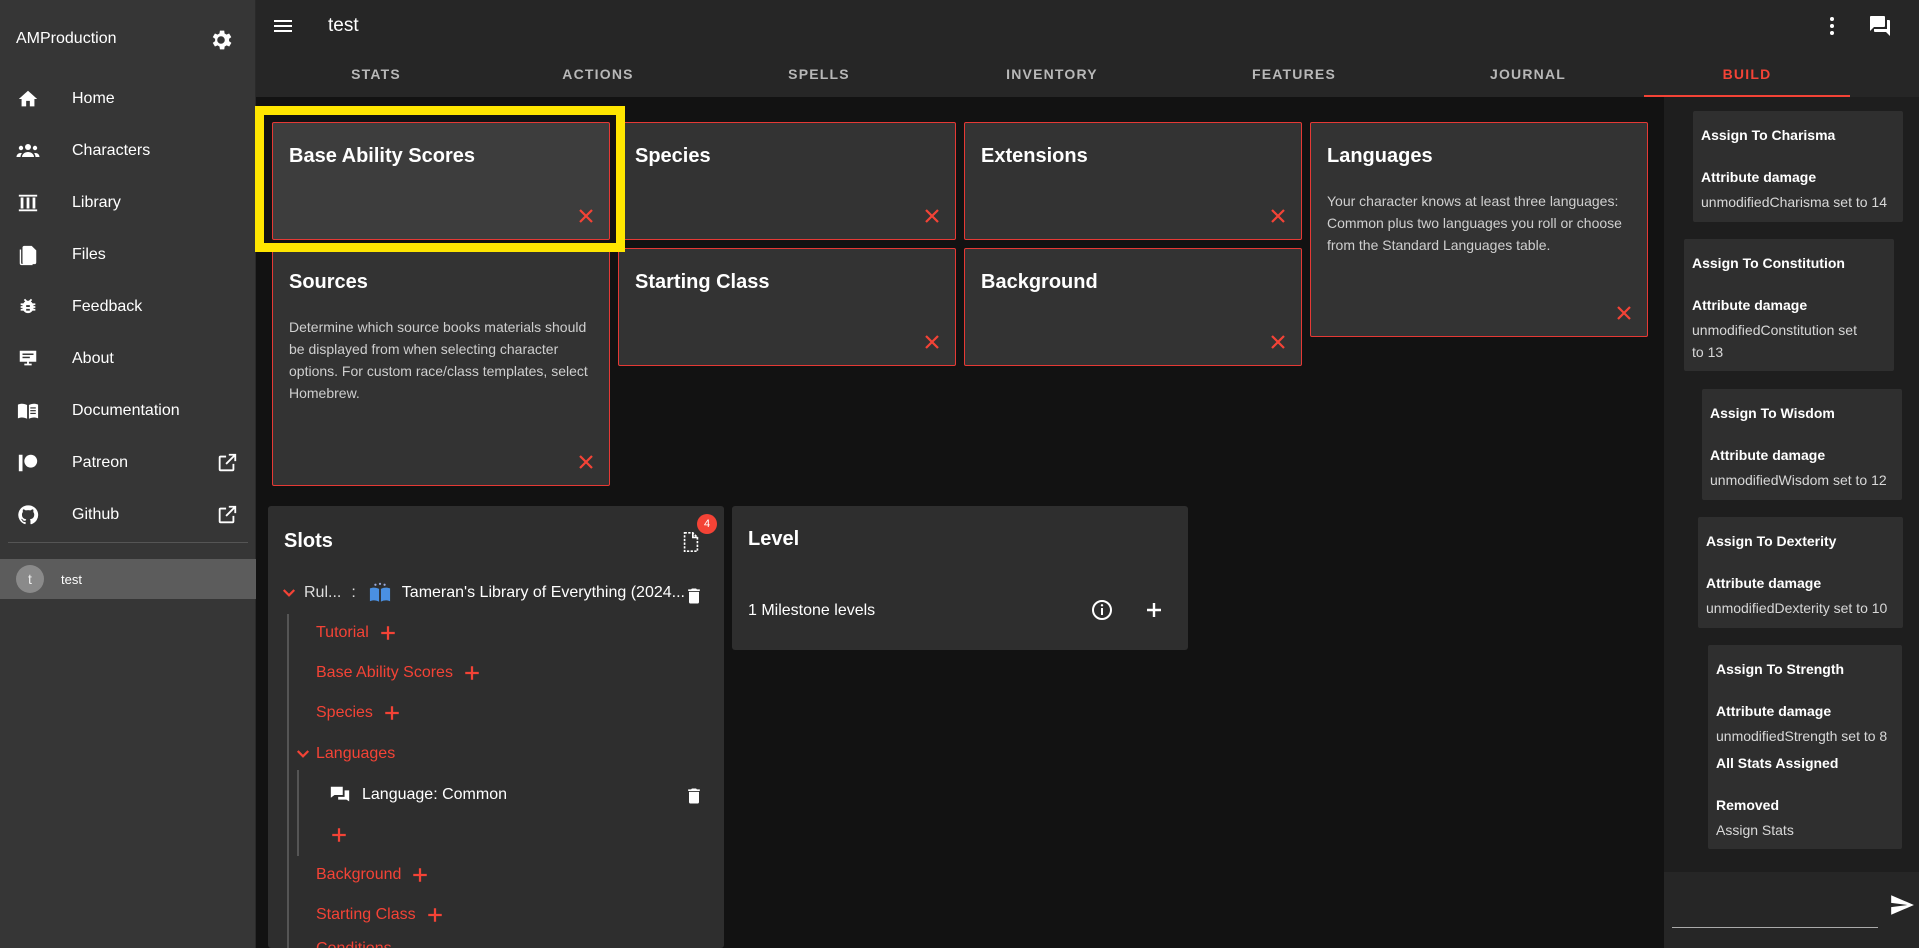 The height and width of the screenshot is (948, 1919). I want to click on log-value: Assign Stats, so click(1755, 830).